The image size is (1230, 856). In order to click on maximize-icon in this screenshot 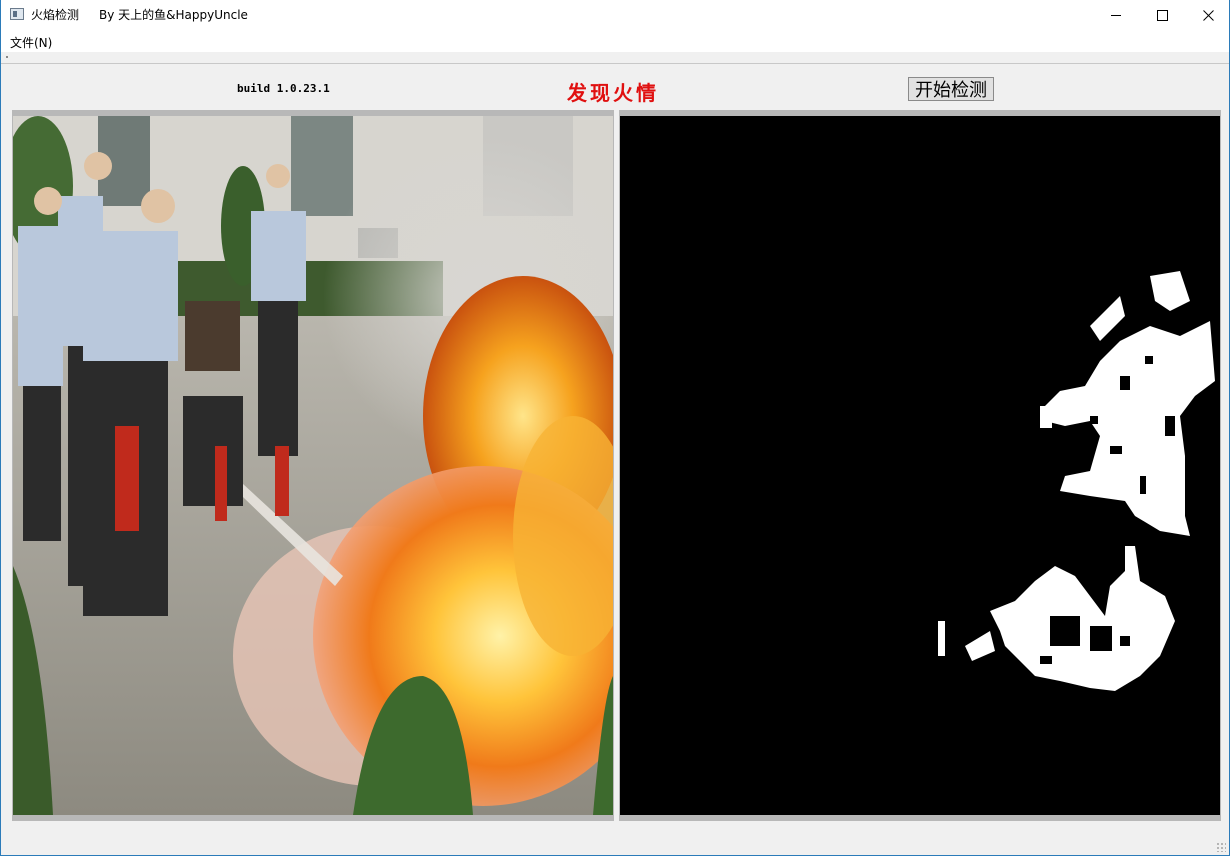, I will do `click(1162, 15)`.